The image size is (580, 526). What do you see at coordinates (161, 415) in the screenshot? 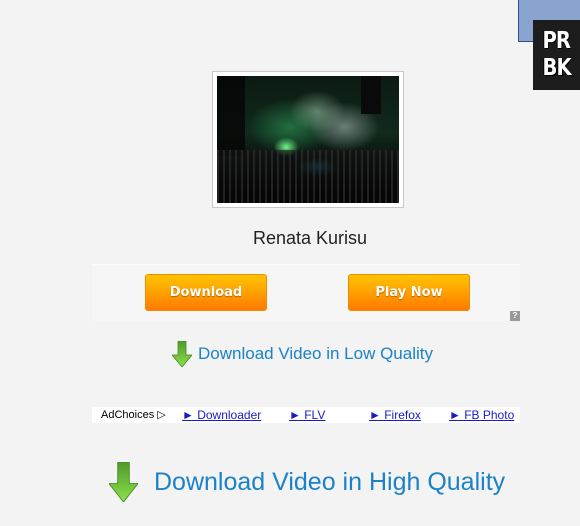
I see `adchoices-icon: ▷` at bounding box center [161, 415].